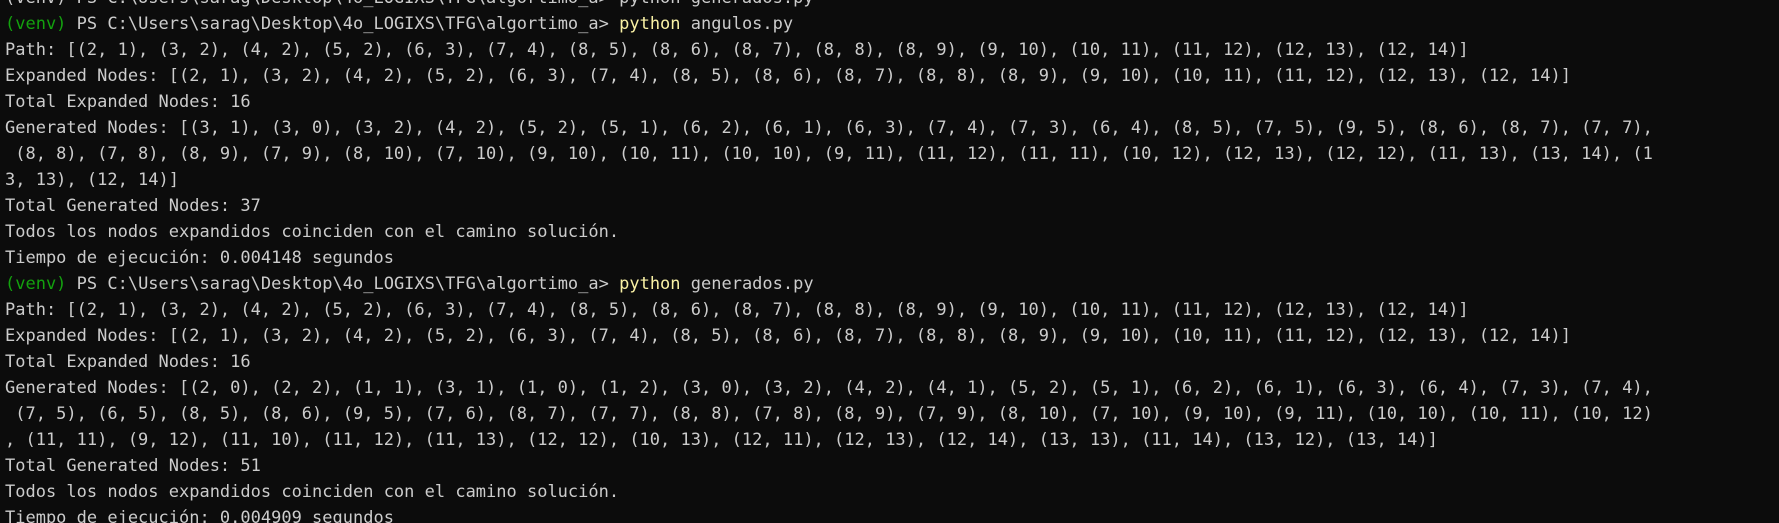 This screenshot has width=1779, height=523. I want to click on execution-time: Tiempo de ejecución: 0.004909 segundos, so click(199, 515).